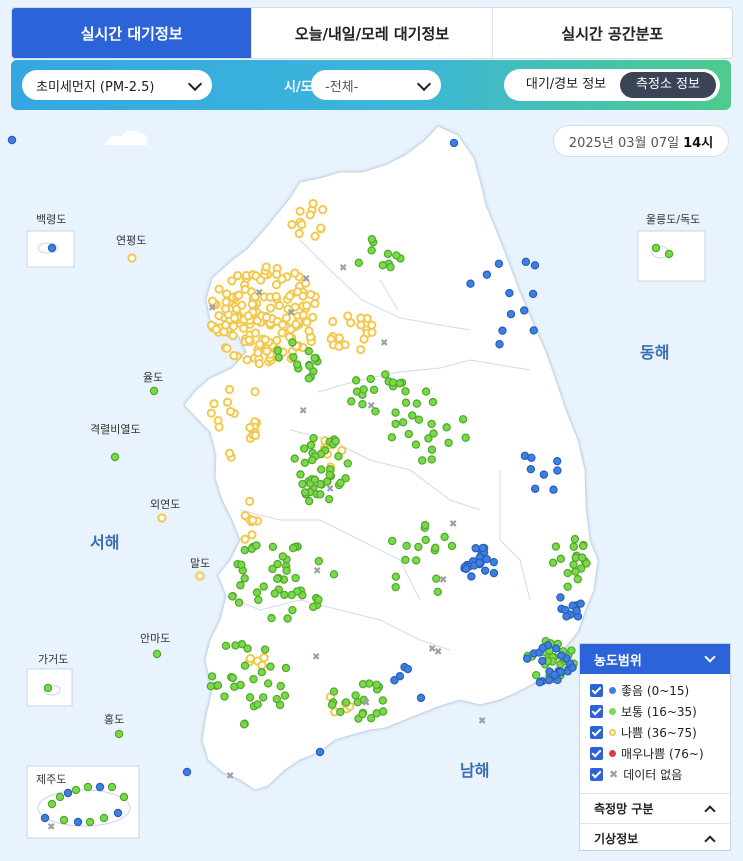  Describe the element at coordinates (117, 85) in the screenshot. I see `pollutant-select: 초미세먼지 (PM-2.5)` at that location.